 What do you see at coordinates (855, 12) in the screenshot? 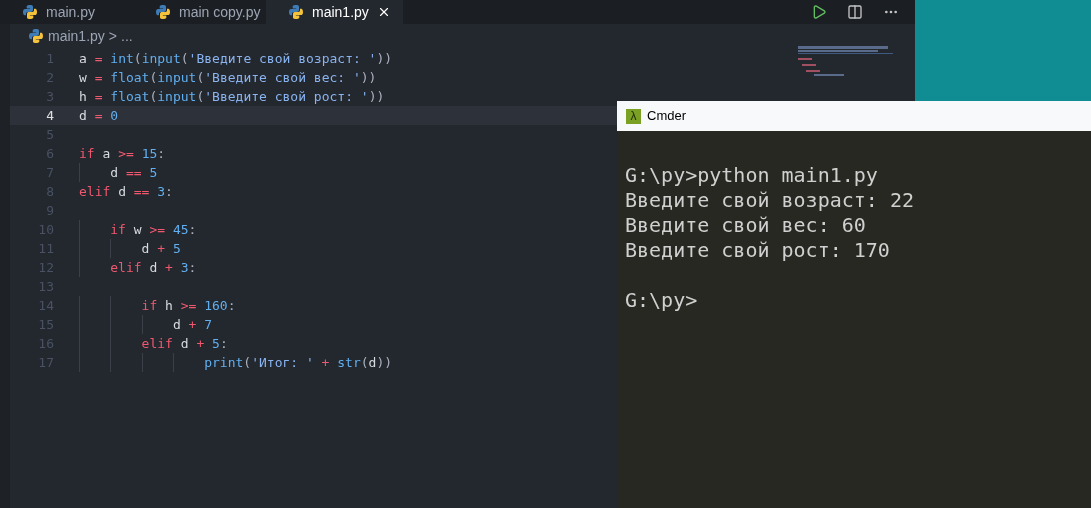
I see `split-editor-icon` at bounding box center [855, 12].